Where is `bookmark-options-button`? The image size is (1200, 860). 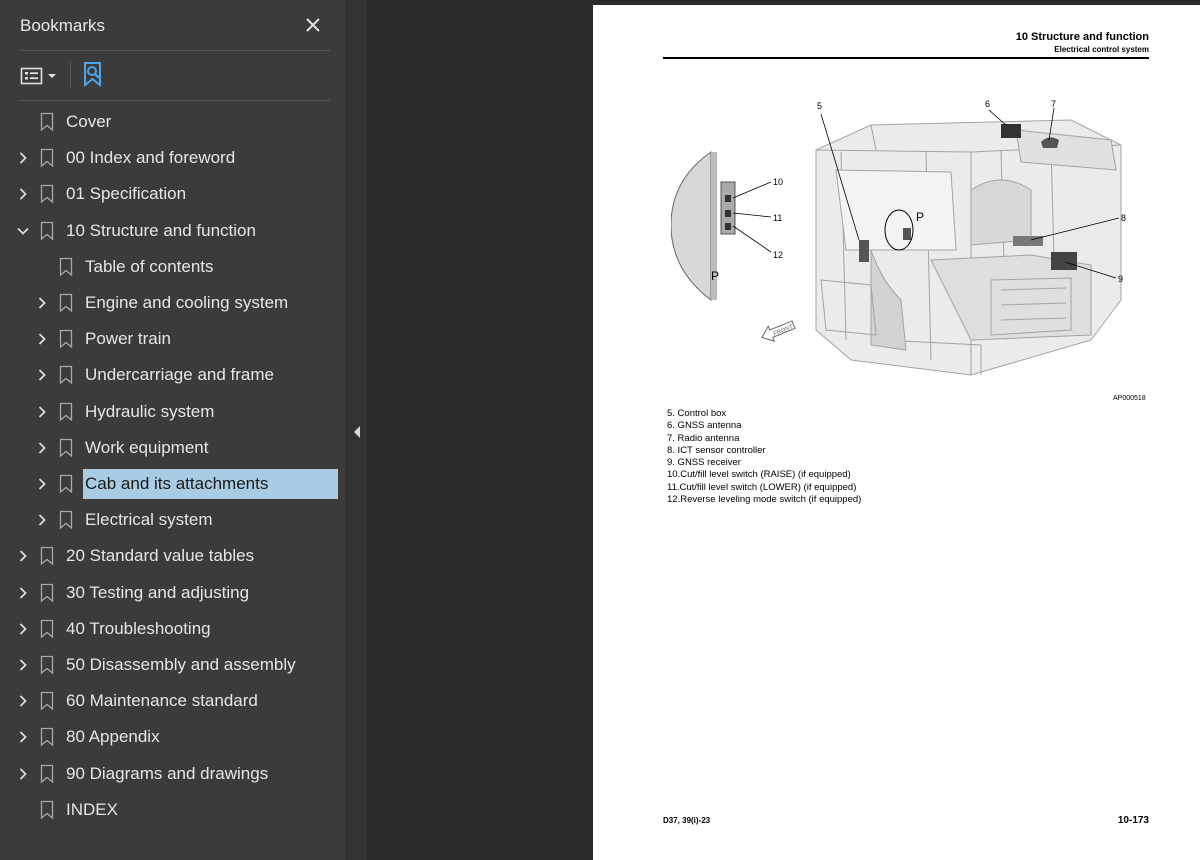 bookmark-options-button is located at coordinates (42, 76).